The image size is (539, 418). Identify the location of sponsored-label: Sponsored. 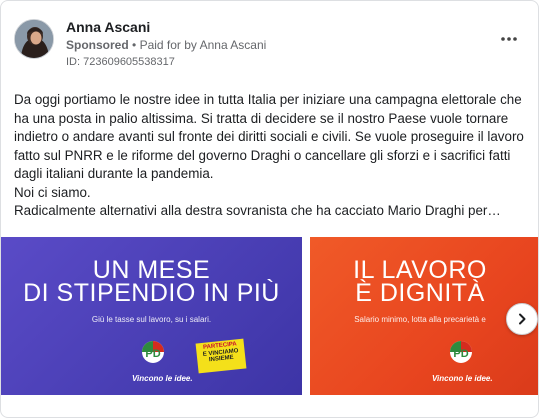
(97, 45).